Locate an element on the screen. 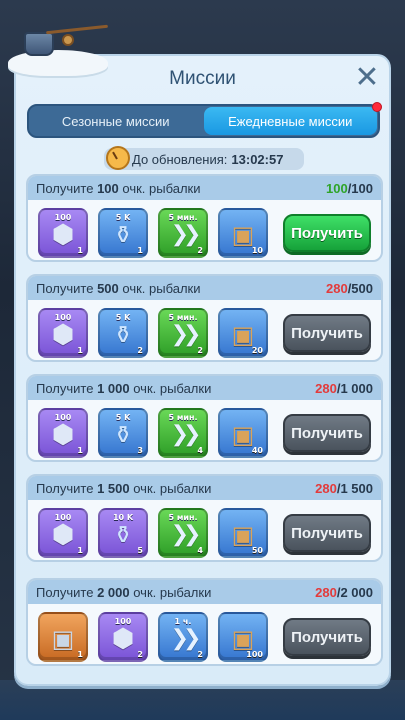 The image size is (405, 720). chest-icon: ▣ 40 is located at coordinates (243, 433).